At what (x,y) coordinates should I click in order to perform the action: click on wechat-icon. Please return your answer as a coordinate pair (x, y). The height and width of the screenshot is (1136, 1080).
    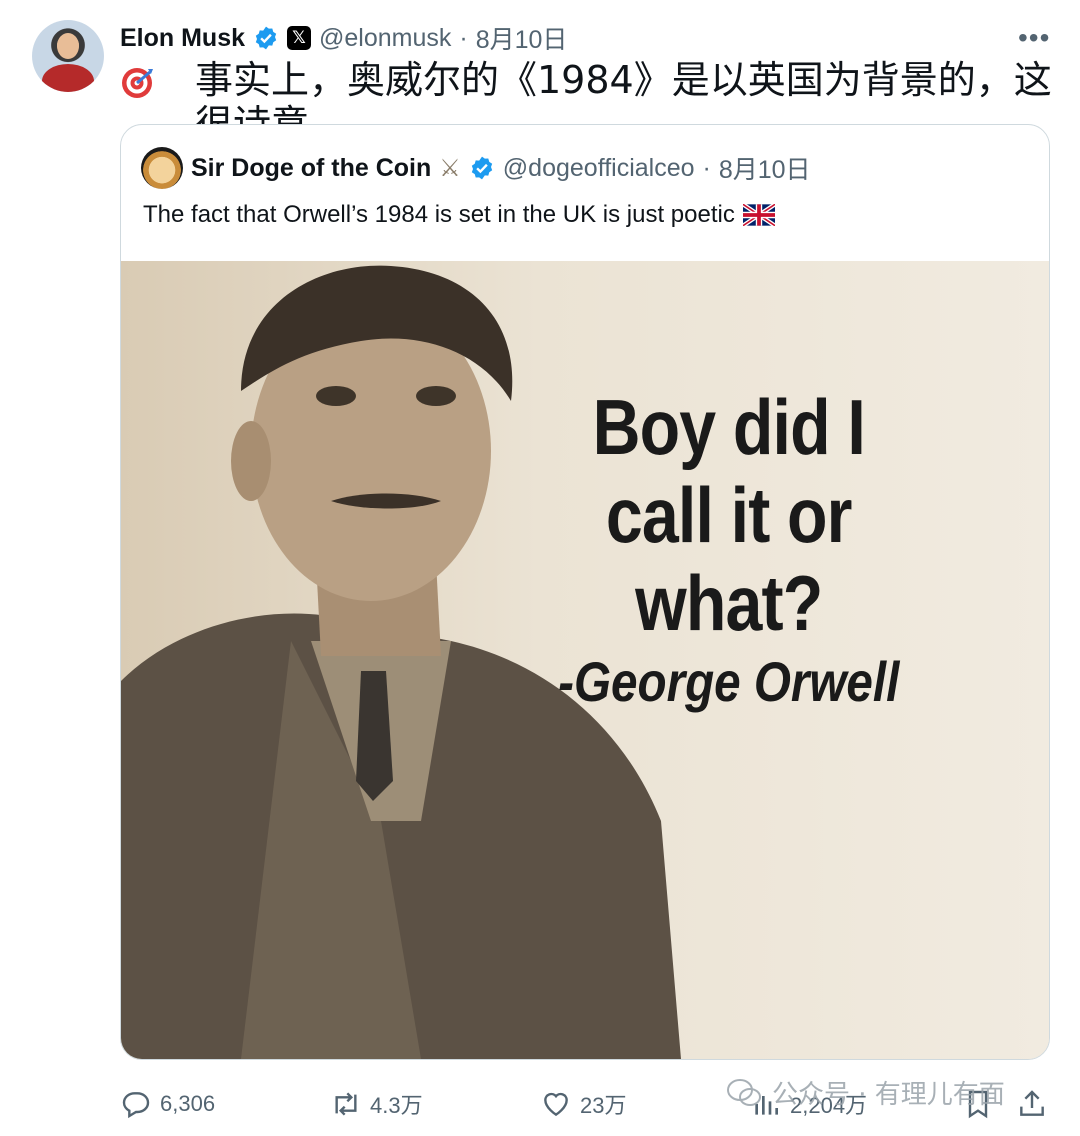
    Looking at the image, I should click on (744, 1092).